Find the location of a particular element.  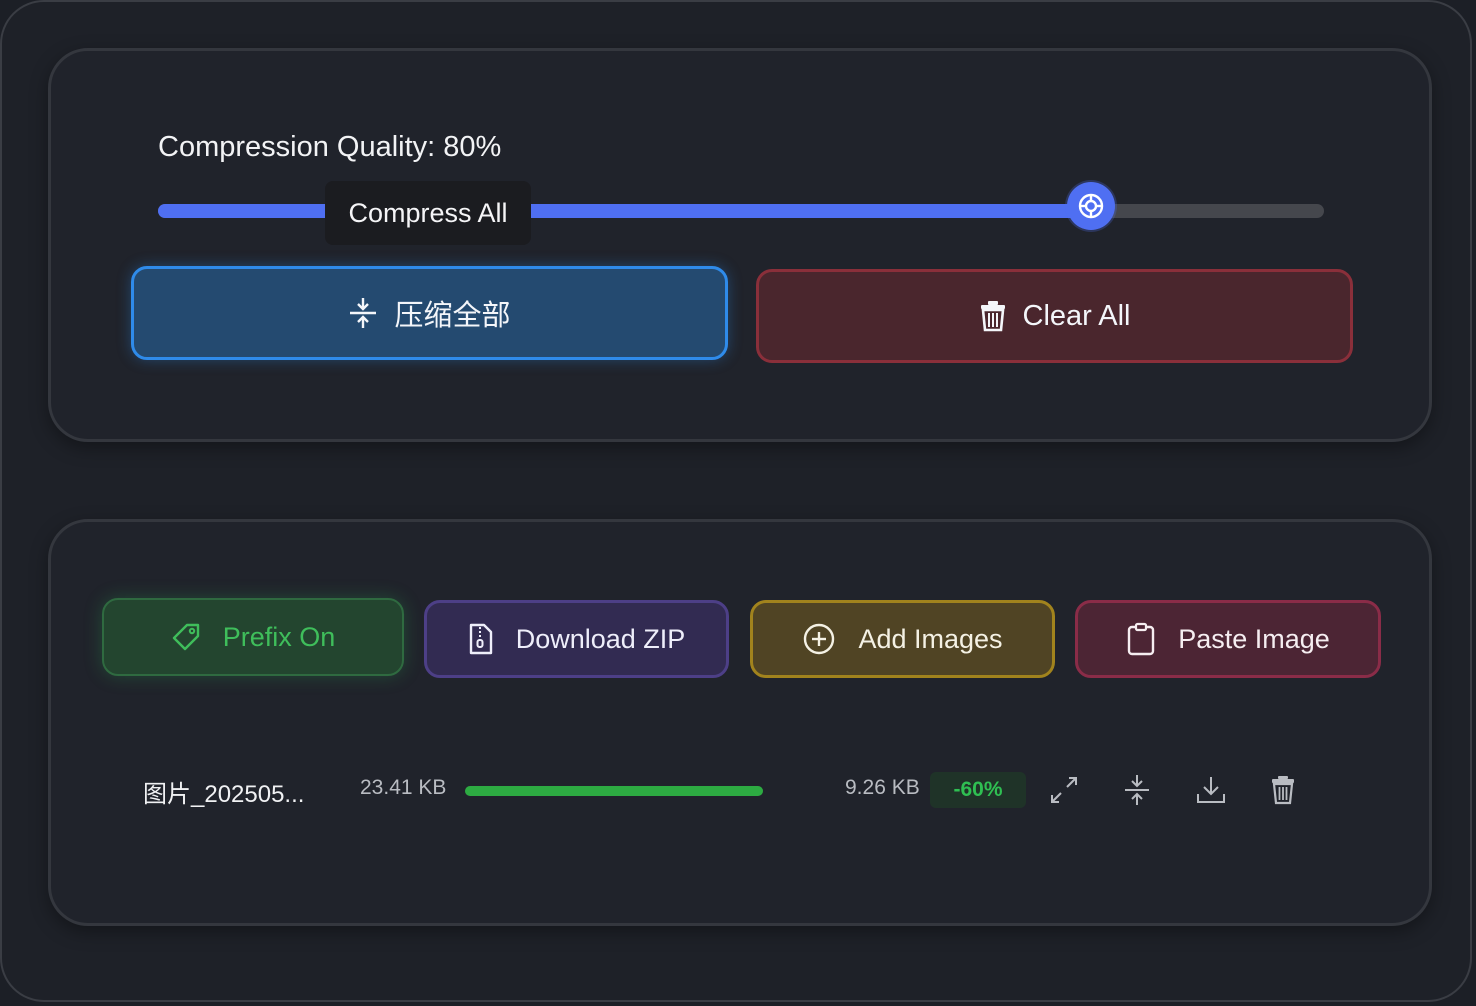

compressed-size: 9.26 KB is located at coordinates (882, 787).